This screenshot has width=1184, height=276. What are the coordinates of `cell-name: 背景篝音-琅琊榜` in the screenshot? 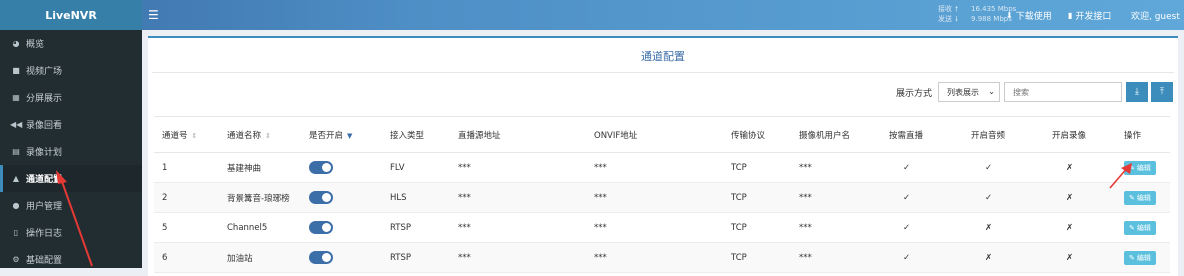 It's located at (260, 197).